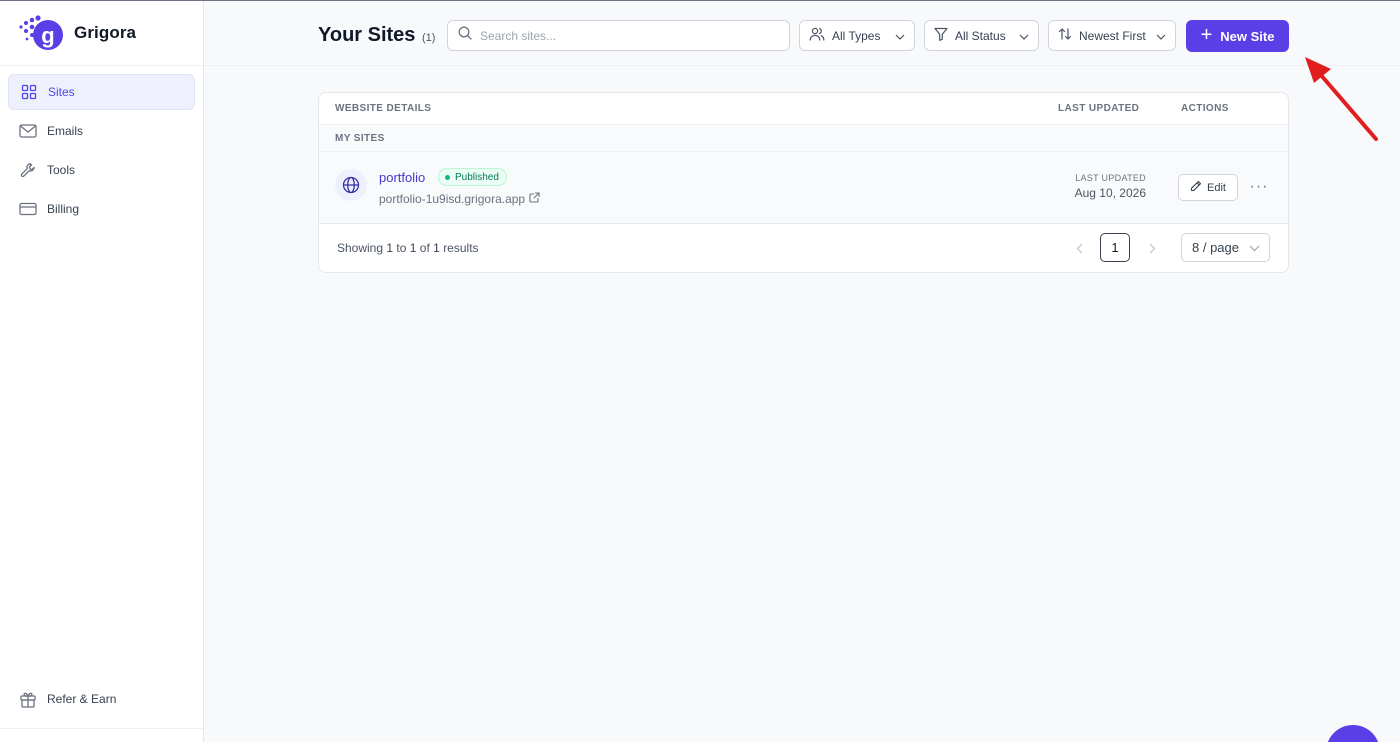 The height and width of the screenshot is (742, 1400). I want to click on status-badge: Published, so click(472, 177).